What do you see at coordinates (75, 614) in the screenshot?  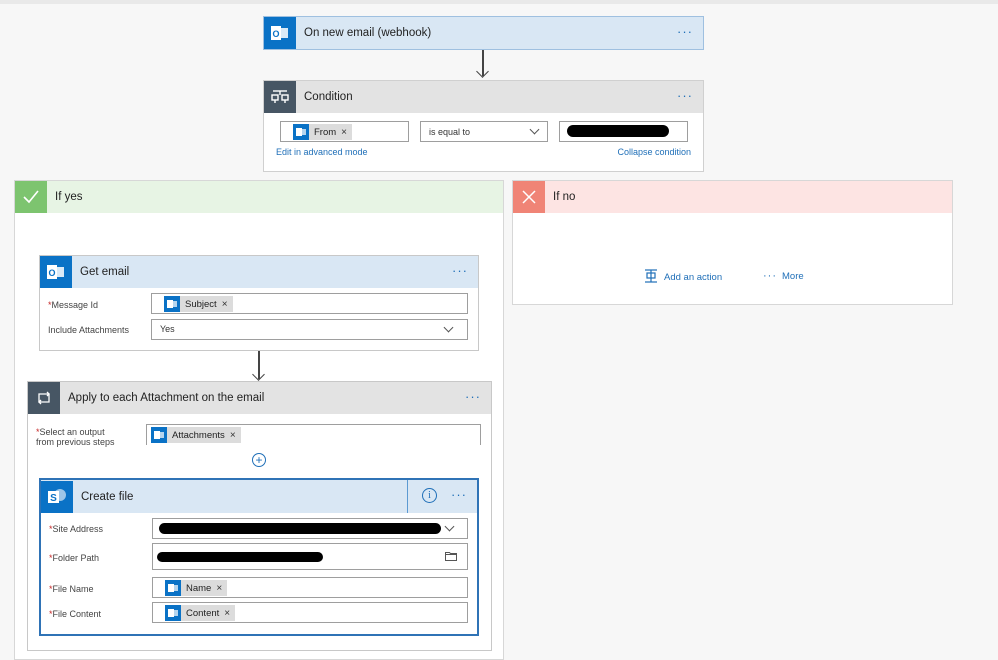 I see `file-content-label: *File Content` at bounding box center [75, 614].